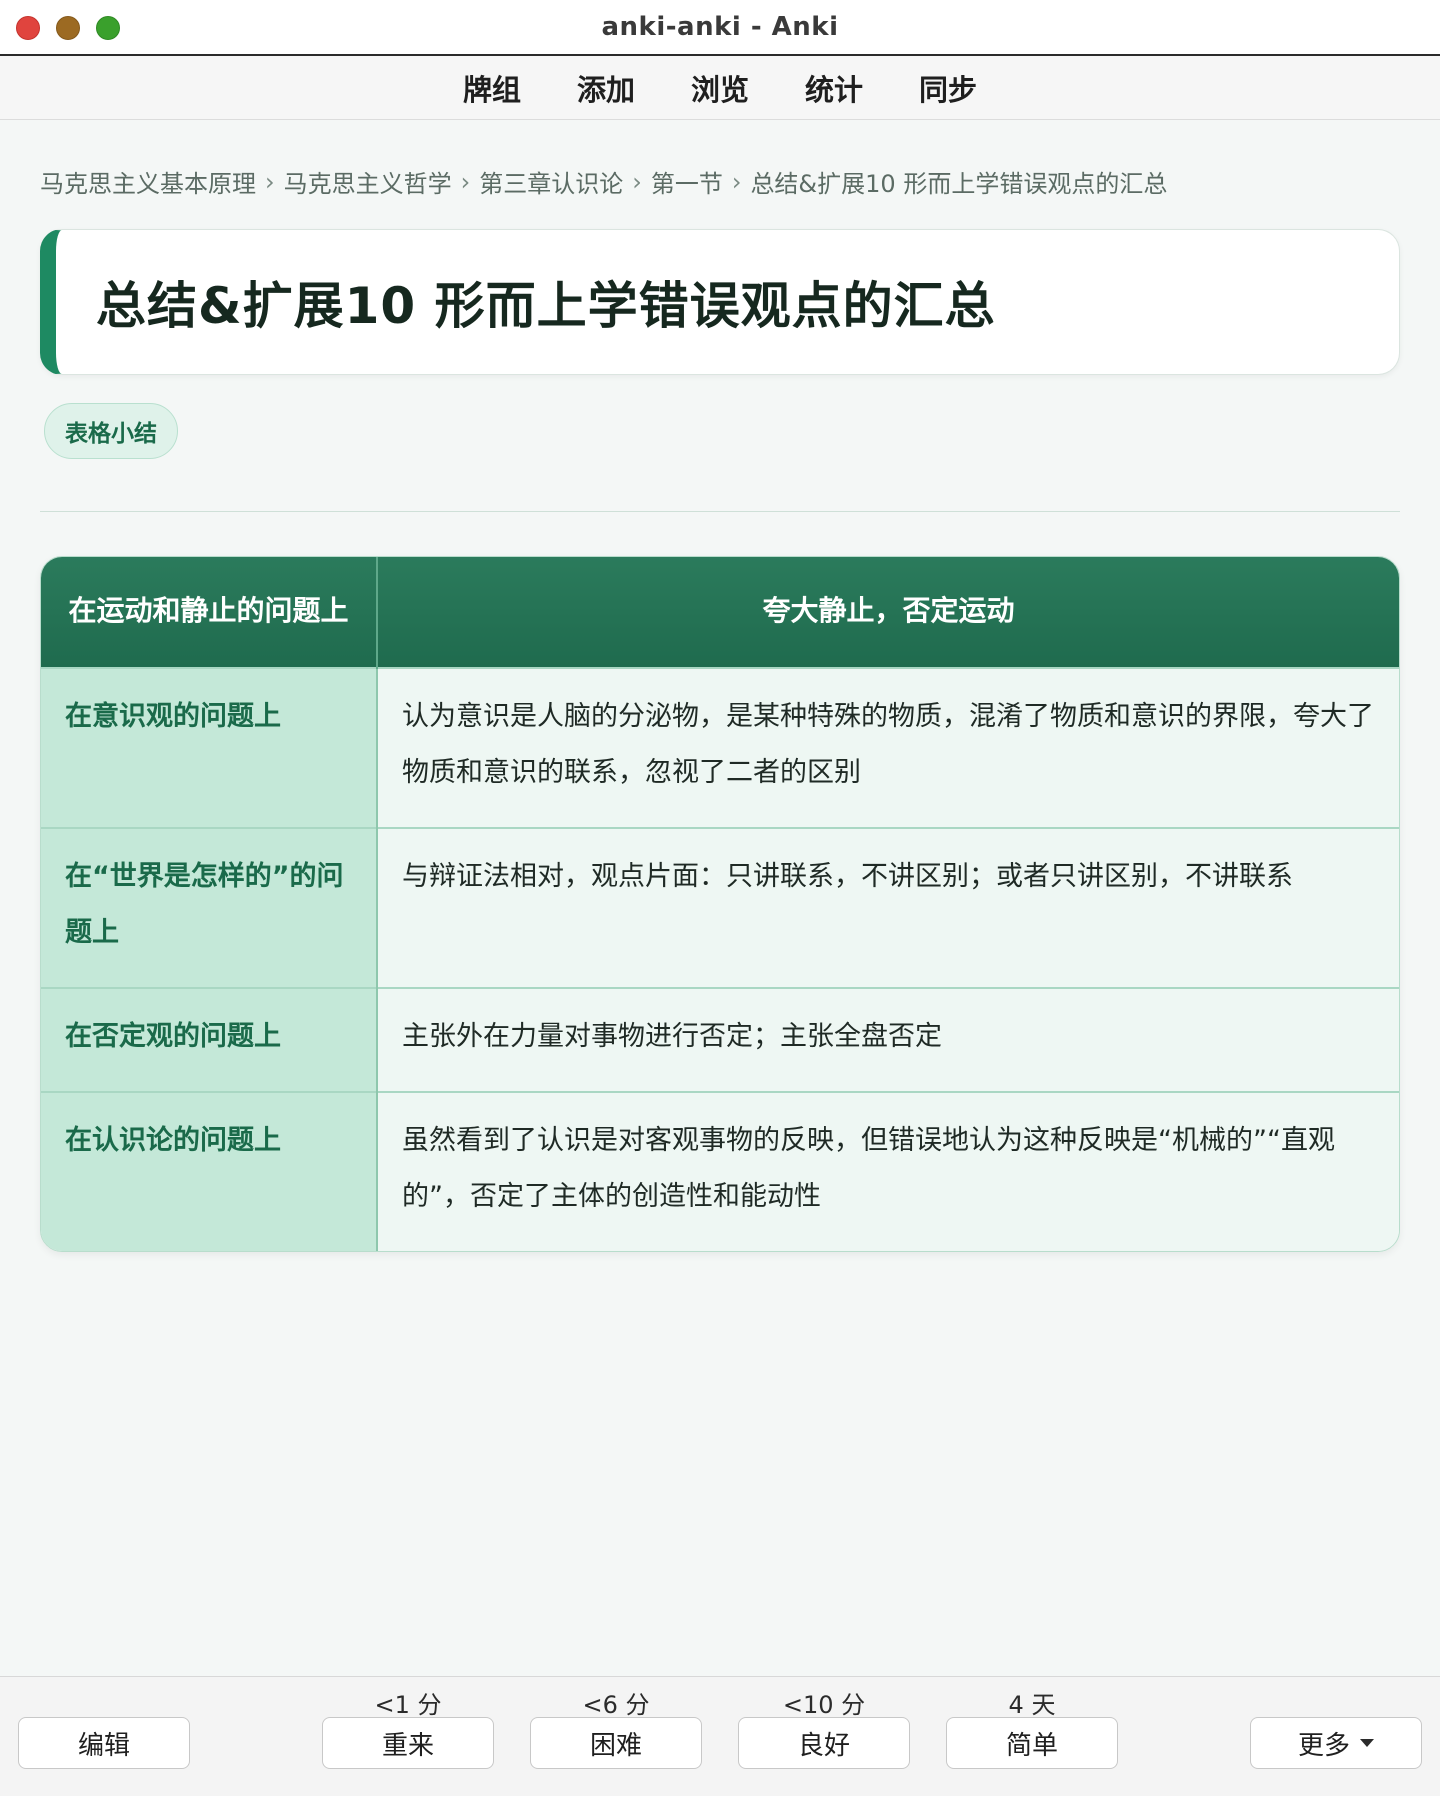 The image size is (1440, 1796). Describe the element at coordinates (408, 1743) in the screenshot. I see `again-button: 重来` at that location.